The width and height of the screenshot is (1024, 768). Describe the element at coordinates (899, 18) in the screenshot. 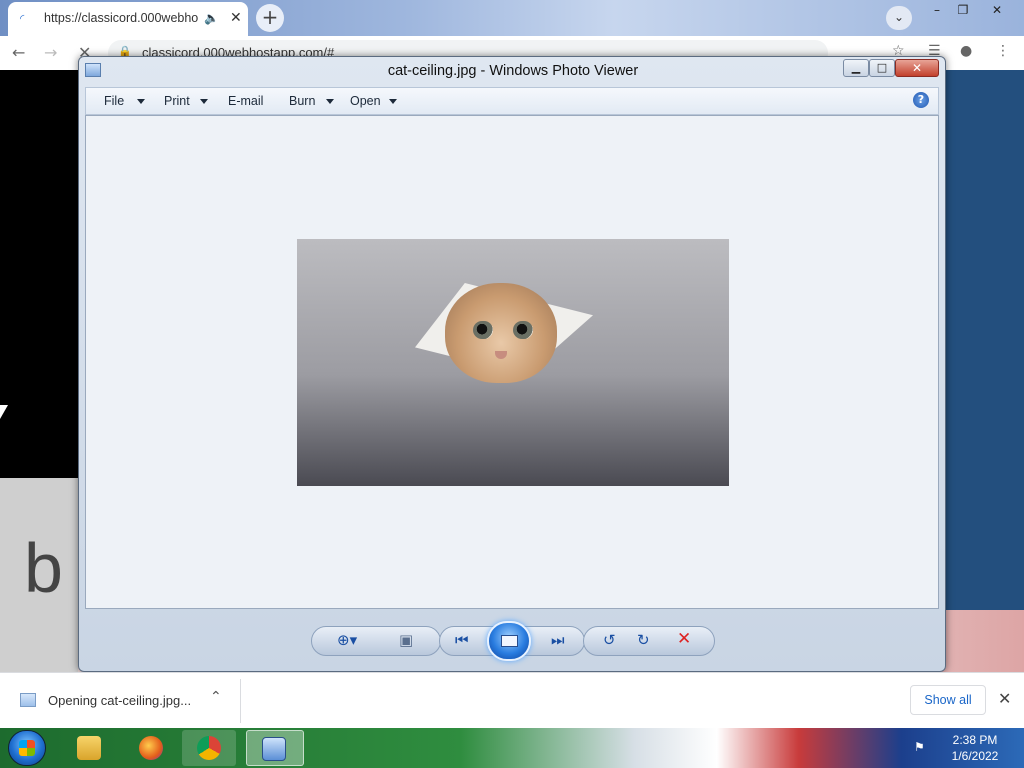

I see `tab-search-button: ⌄` at that location.